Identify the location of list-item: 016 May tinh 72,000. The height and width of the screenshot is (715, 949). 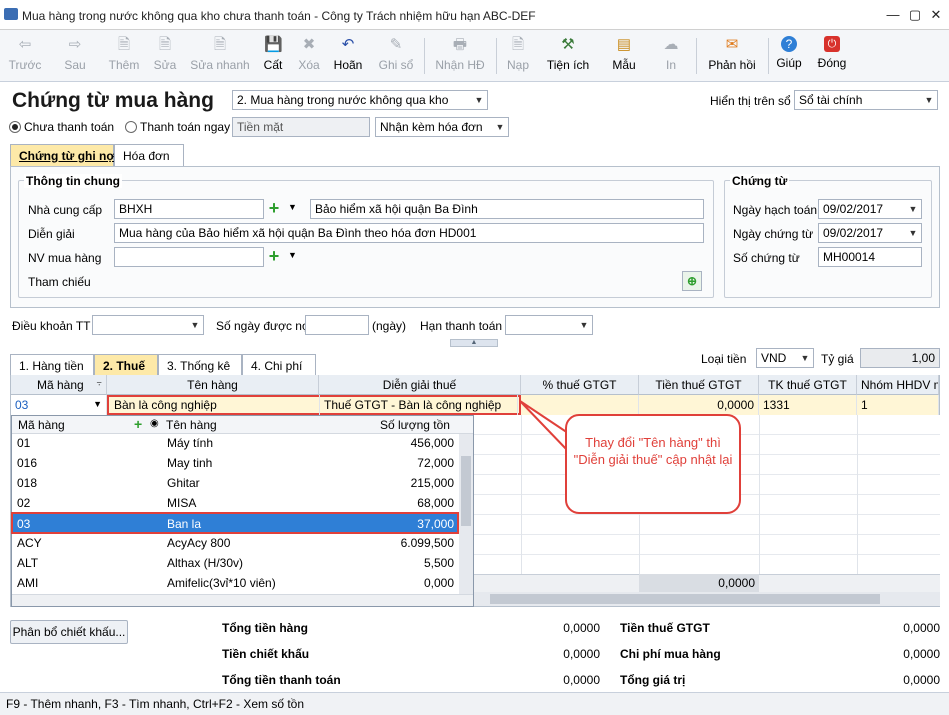
(235, 463).